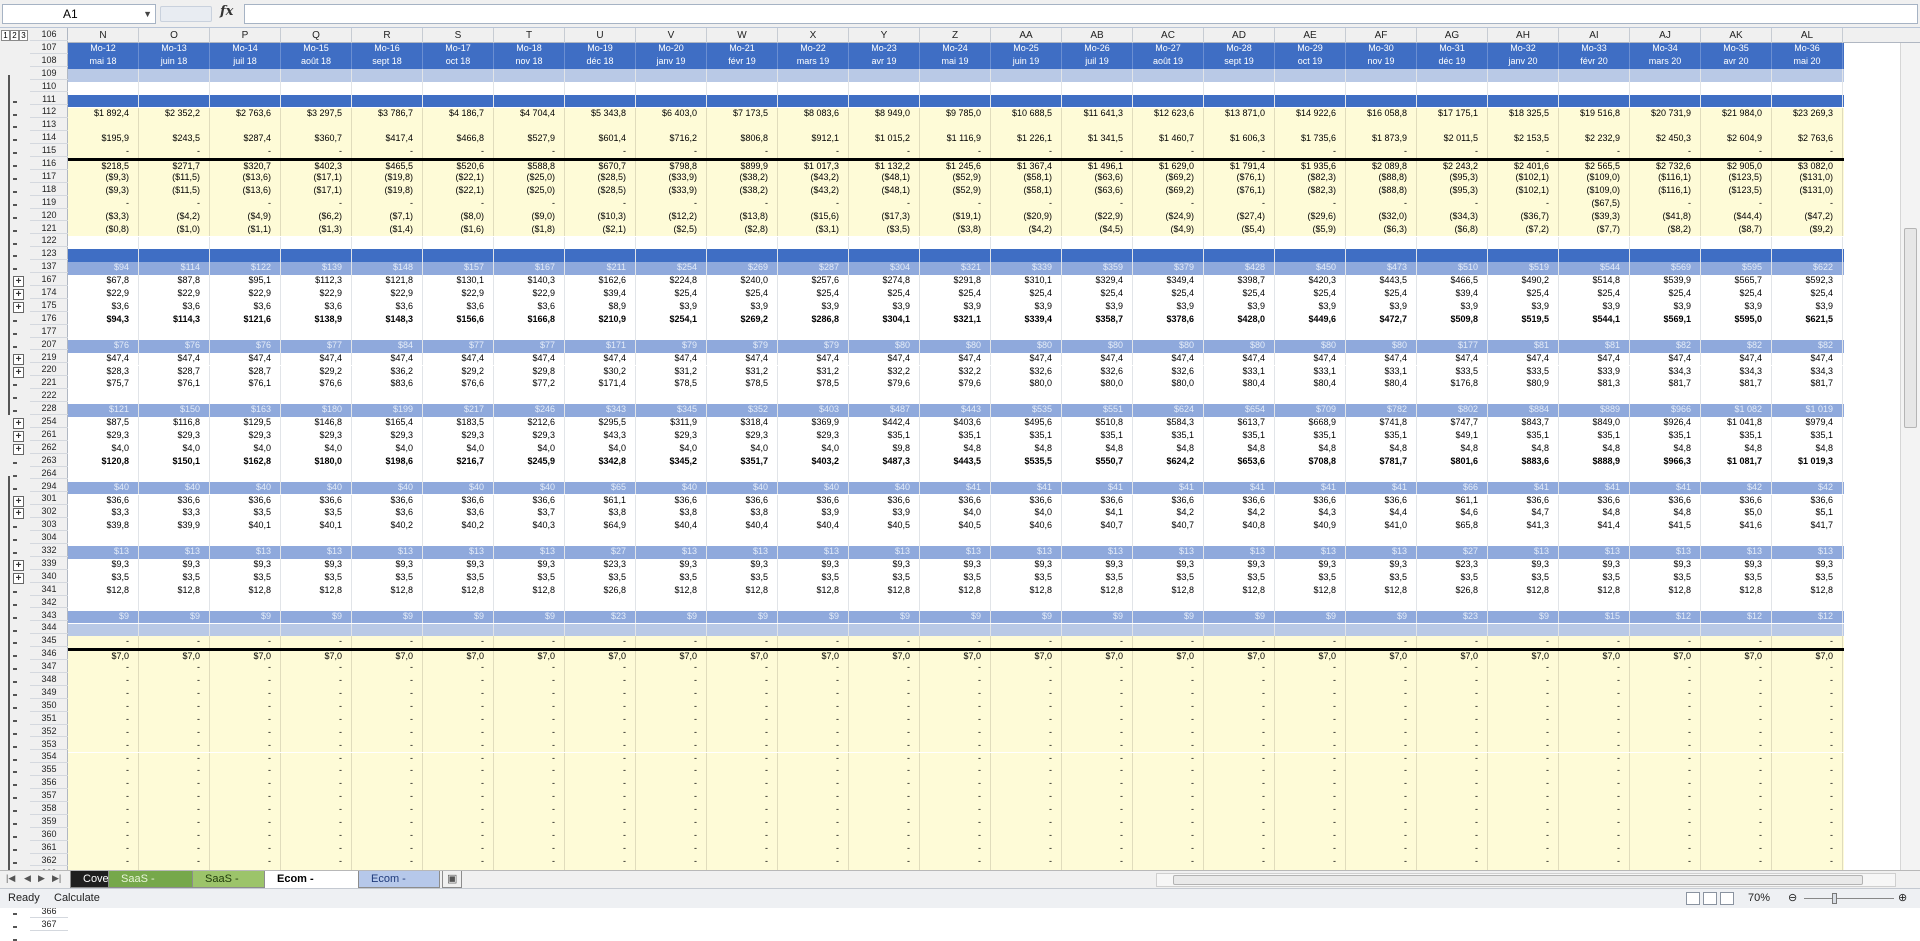 The width and height of the screenshot is (1920, 941). I want to click on row-header-304: 304, so click(49, 537).